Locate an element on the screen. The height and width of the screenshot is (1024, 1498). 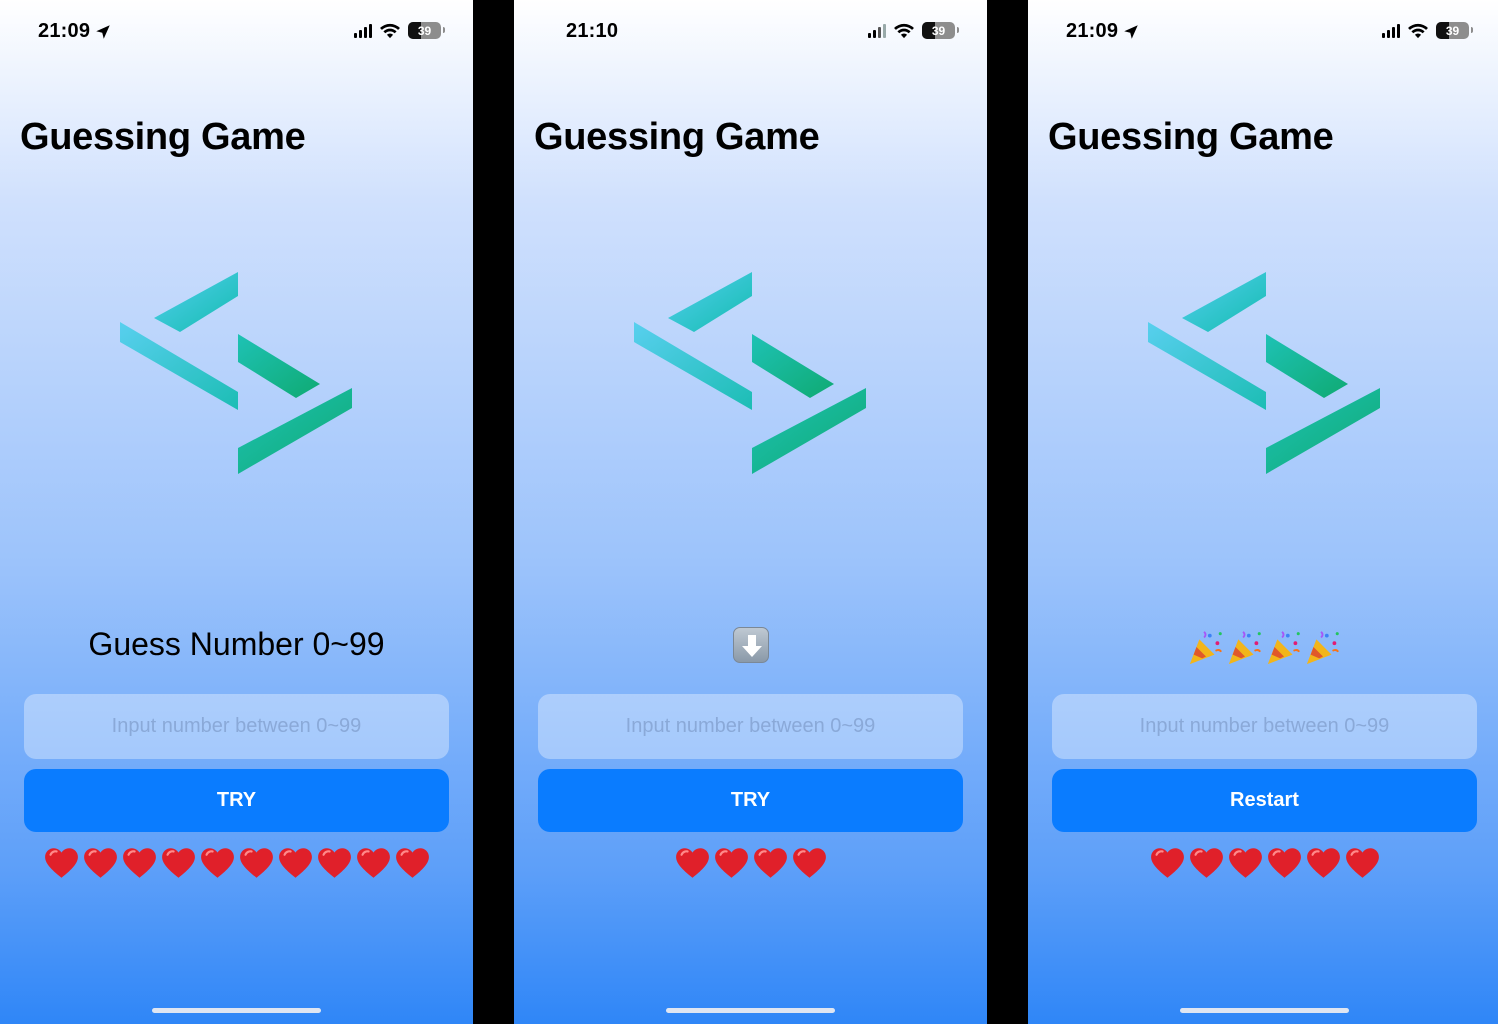
down-arrow-icon is located at coordinates (750, 644).